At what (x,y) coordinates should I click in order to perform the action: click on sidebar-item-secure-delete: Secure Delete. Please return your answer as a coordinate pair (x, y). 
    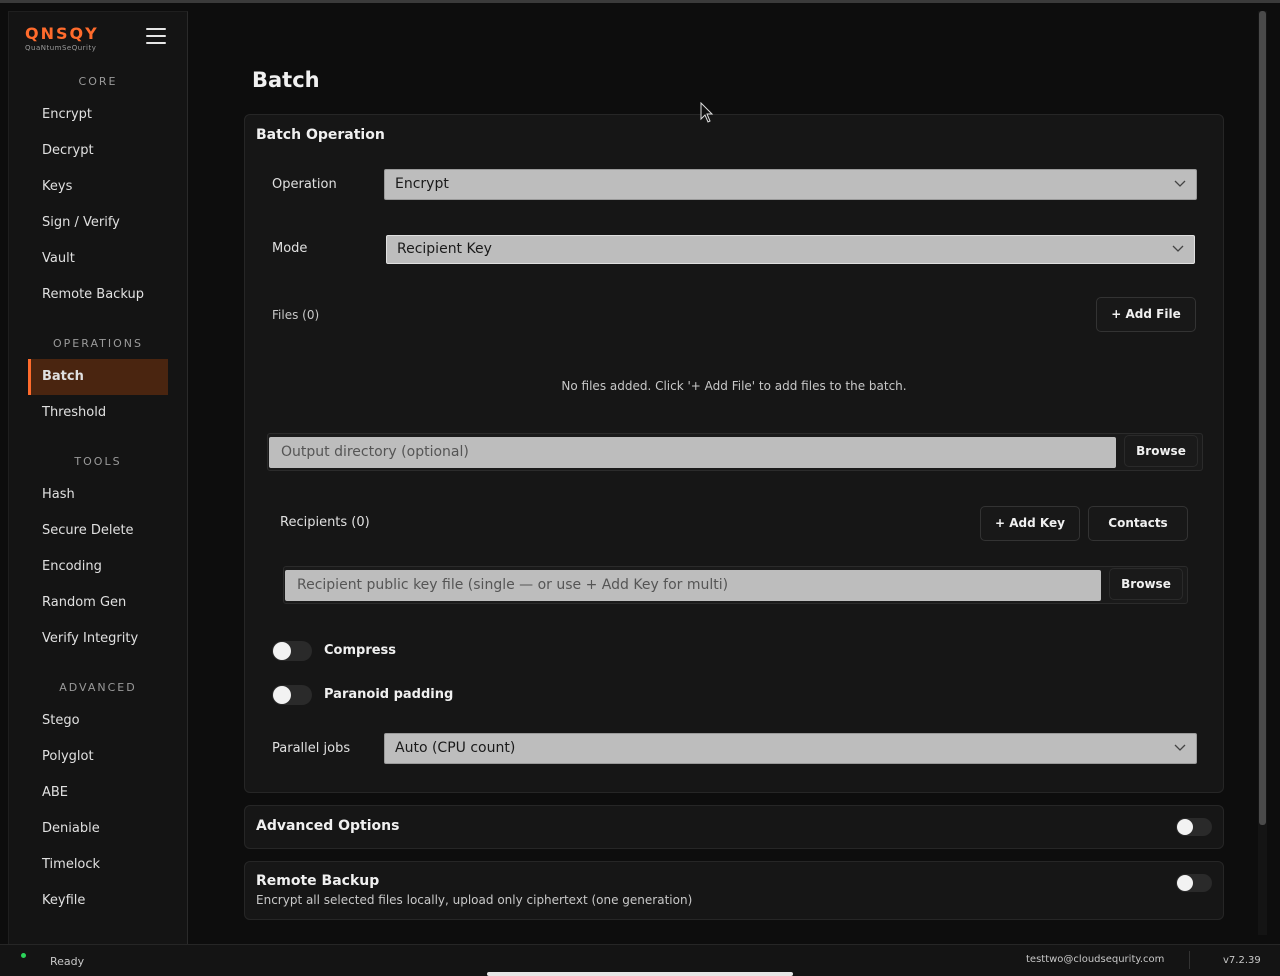
    Looking at the image, I should click on (98, 531).